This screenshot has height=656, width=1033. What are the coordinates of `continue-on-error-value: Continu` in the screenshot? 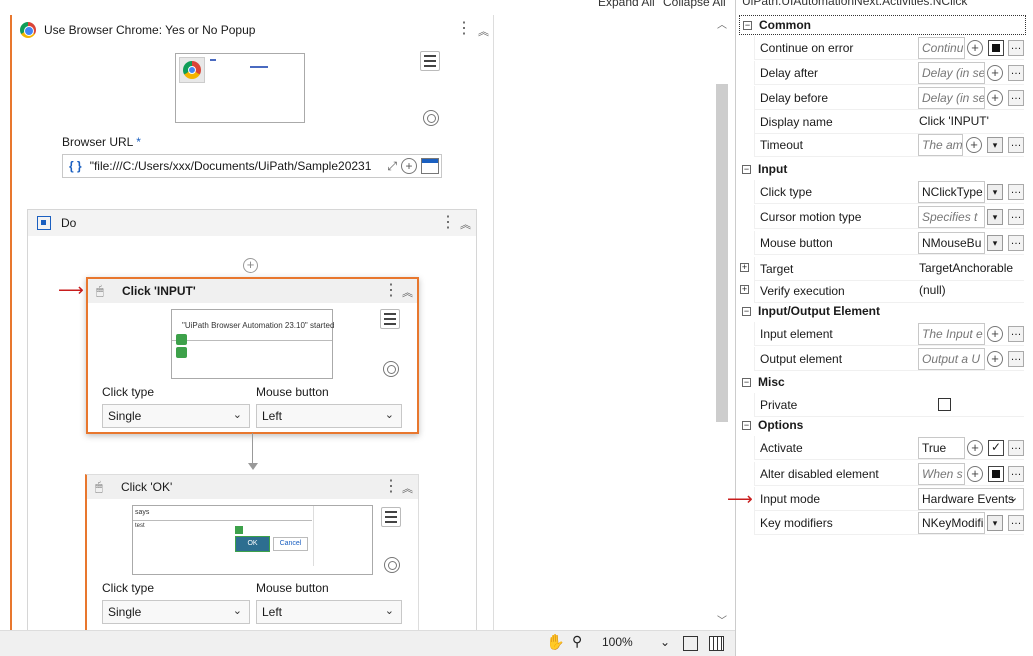 It's located at (941, 48).